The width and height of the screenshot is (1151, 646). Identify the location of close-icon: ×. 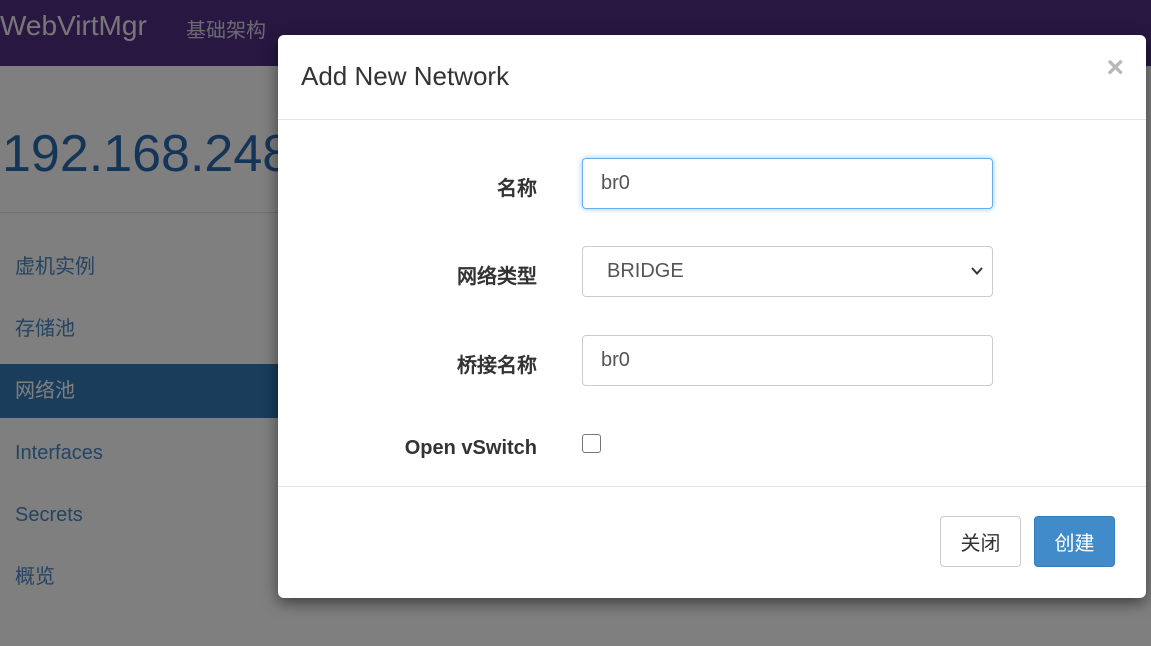
(1115, 68).